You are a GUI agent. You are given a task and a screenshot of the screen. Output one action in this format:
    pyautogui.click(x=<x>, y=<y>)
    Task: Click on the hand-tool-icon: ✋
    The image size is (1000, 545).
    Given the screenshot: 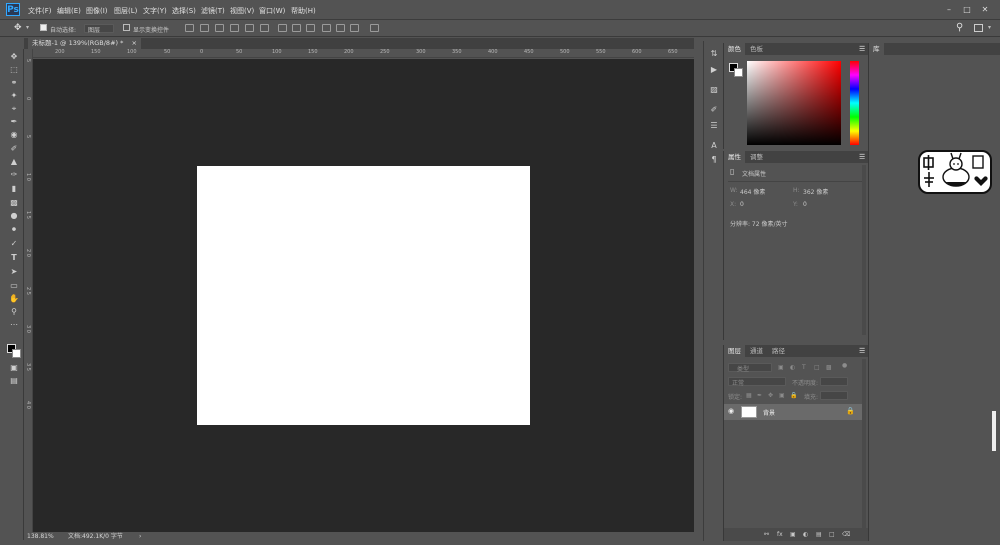 What is the action you would take?
    pyautogui.click(x=14, y=298)
    